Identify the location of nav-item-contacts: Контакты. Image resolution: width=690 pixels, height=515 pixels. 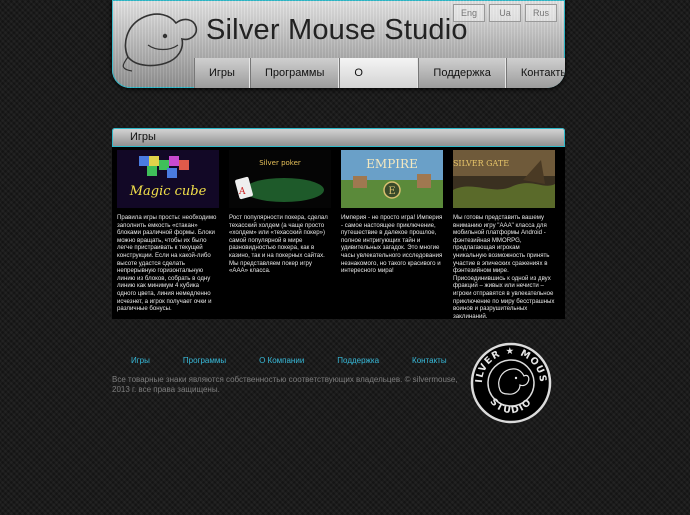
(535, 73).